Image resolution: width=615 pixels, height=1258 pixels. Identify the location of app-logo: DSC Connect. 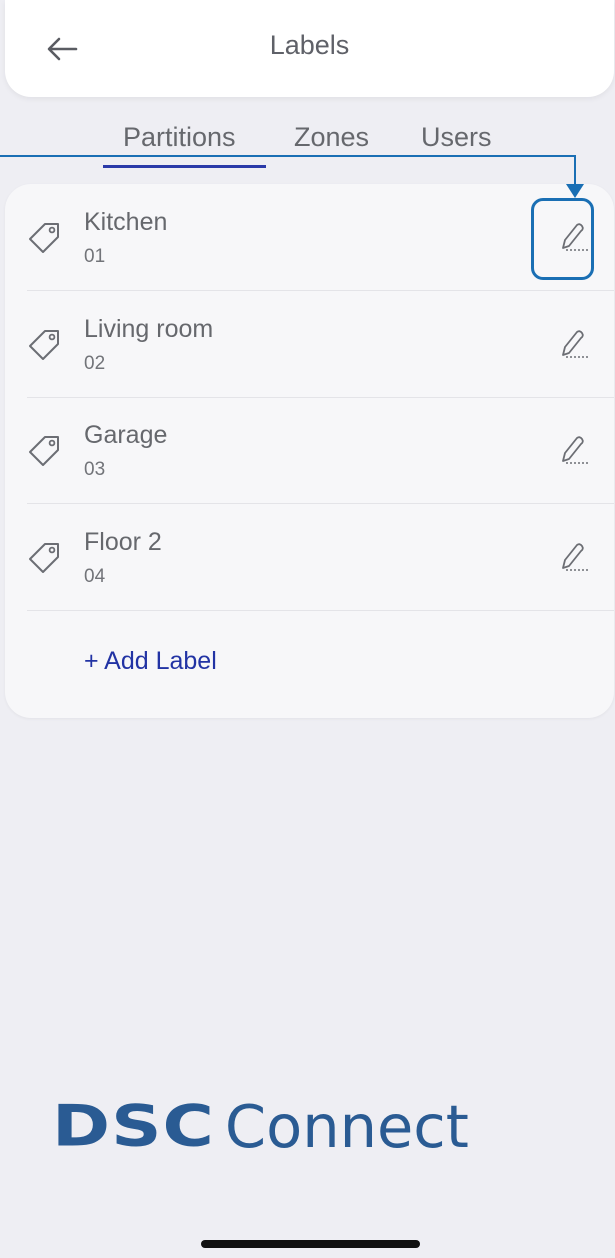
(260, 1123).